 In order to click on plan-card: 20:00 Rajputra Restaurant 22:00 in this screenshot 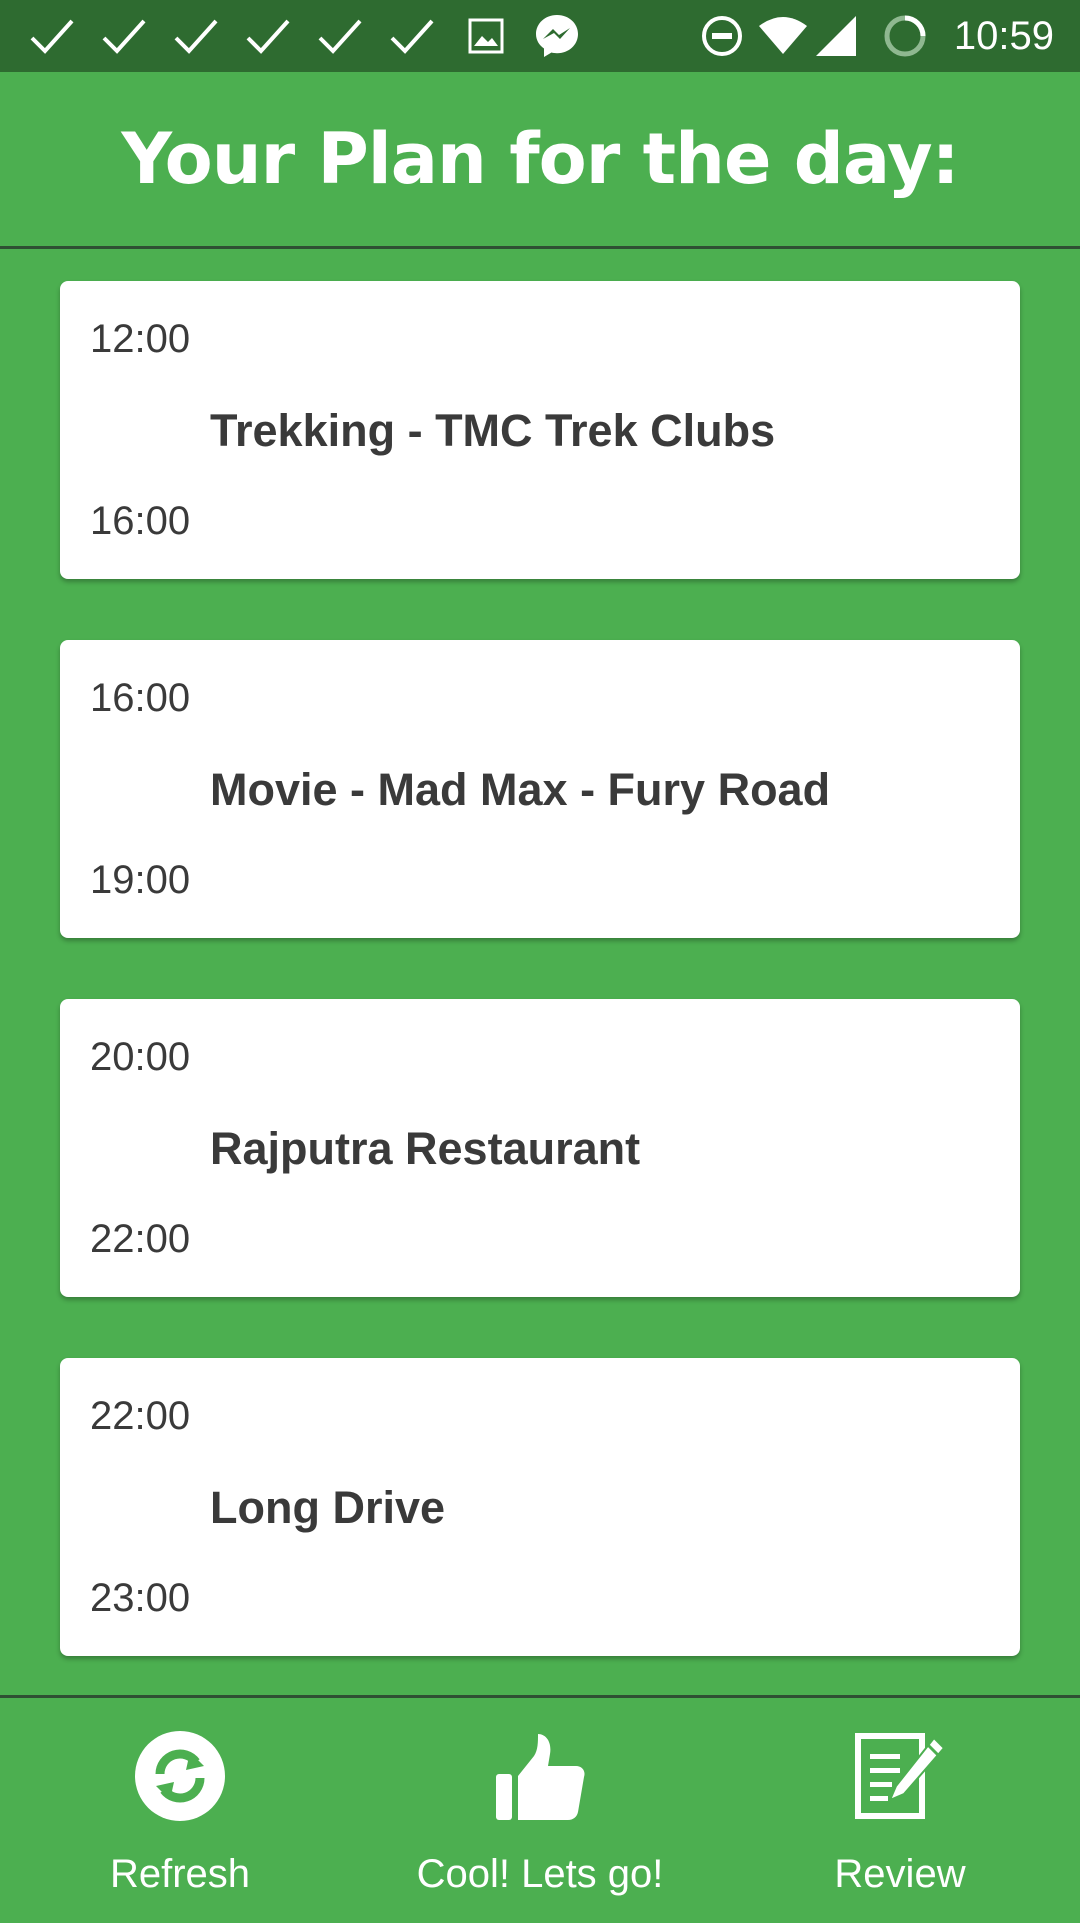, I will do `click(540, 1148)`.